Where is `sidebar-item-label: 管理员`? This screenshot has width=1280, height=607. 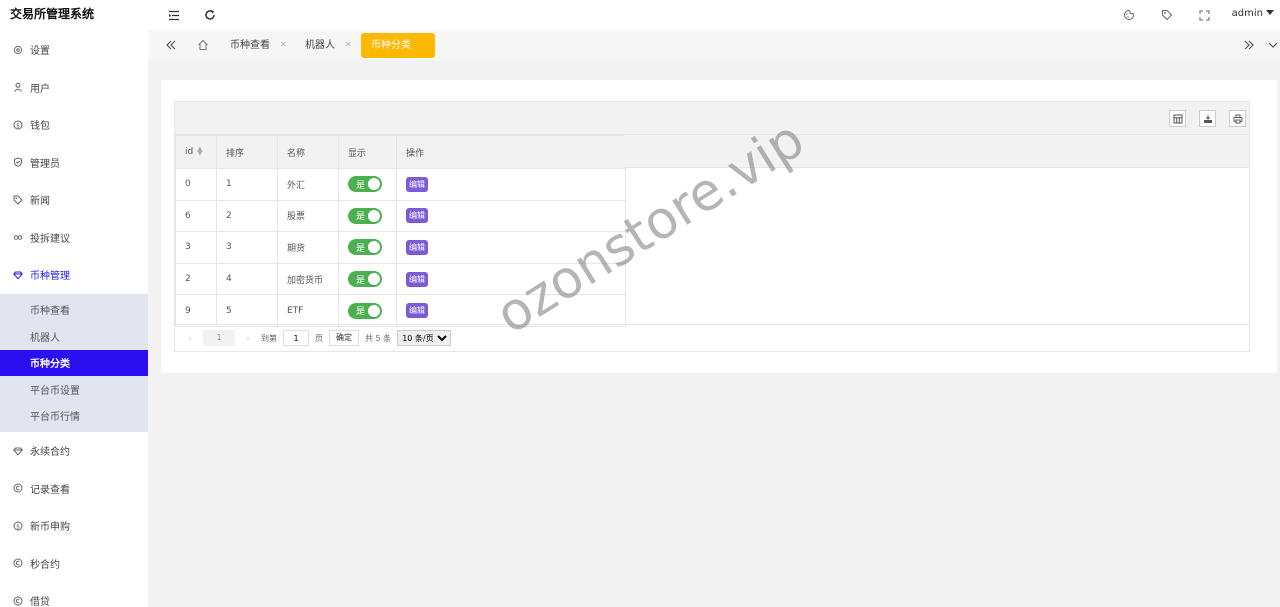
sidebar-item-label: 管理员 is located at coordinates (45, 164).